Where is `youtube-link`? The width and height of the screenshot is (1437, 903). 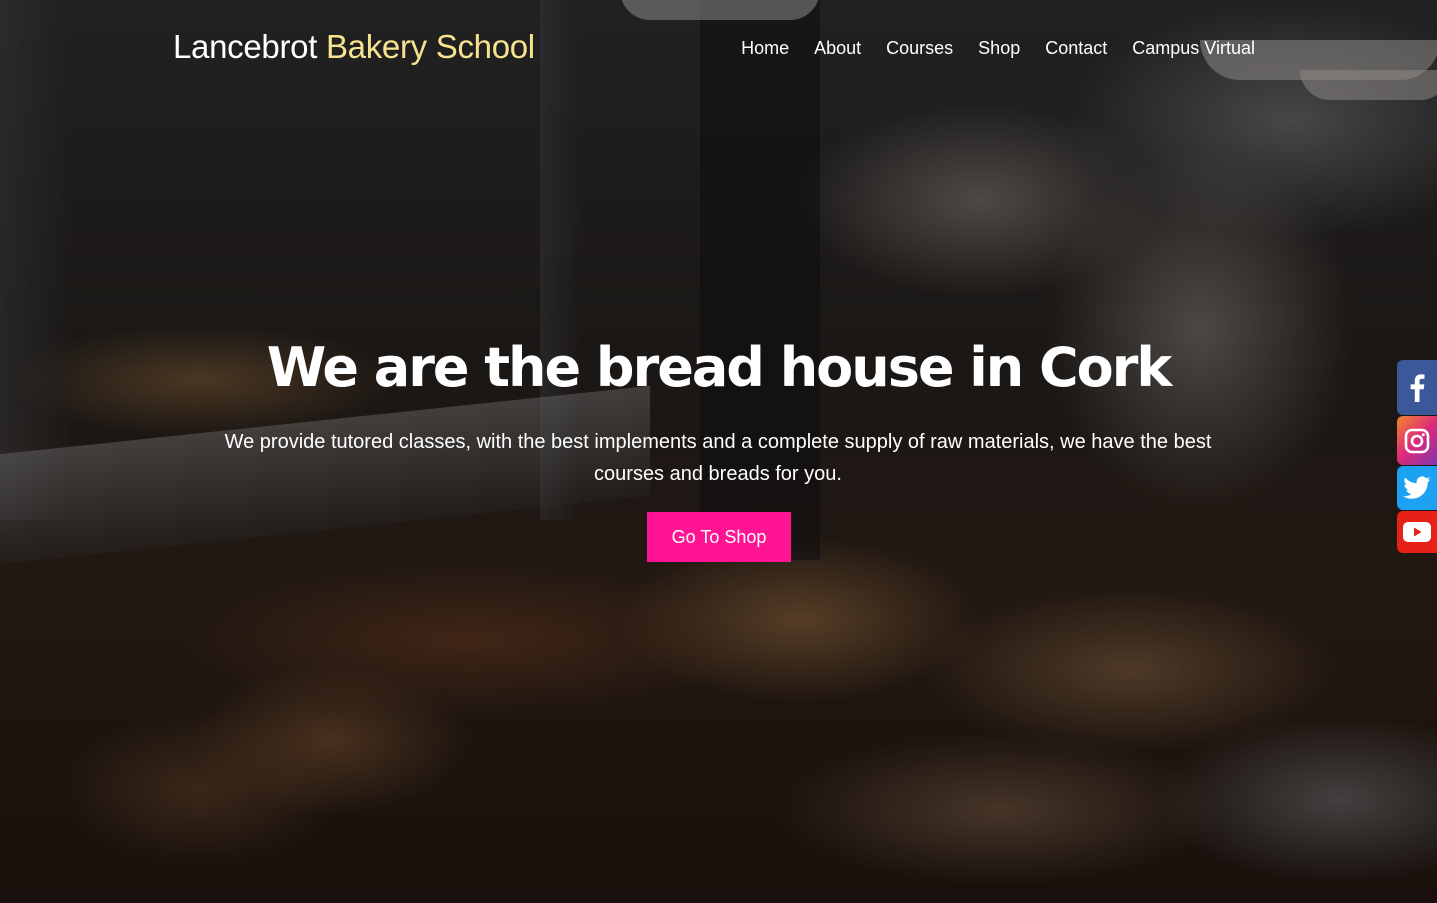
youtube-link is located at coordinates (1417, 532).